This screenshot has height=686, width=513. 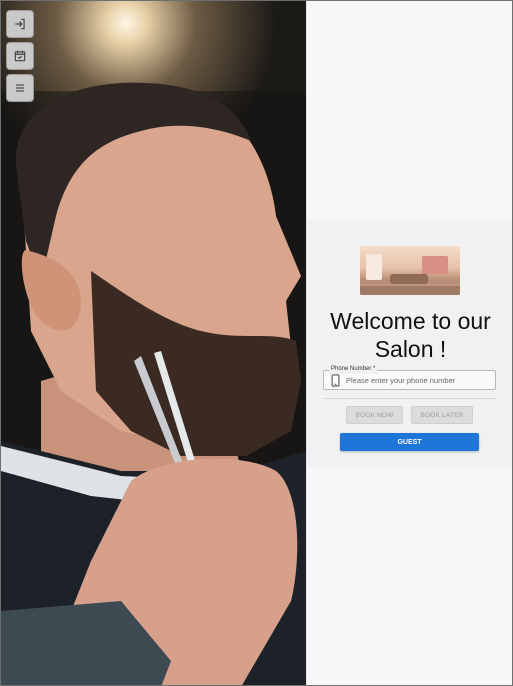 What do you see at coordinates (374, 415) in the screenshot?
I see `book-now-button: BOOK NOW` at bounding box center [374, 415].